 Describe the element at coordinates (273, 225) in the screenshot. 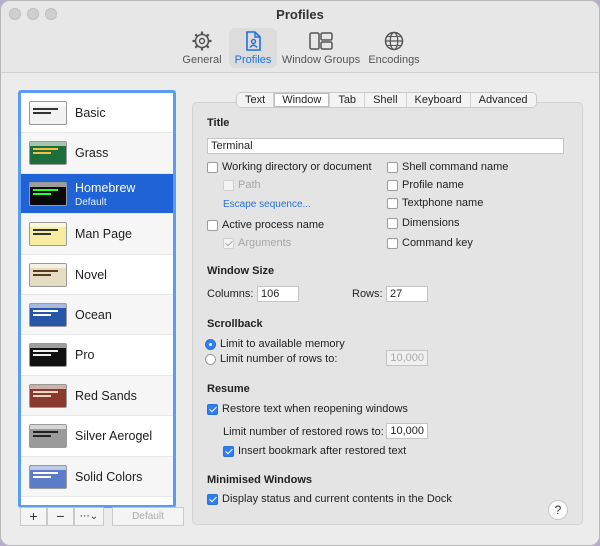

I see `active-process-label: Active process name` at that location.